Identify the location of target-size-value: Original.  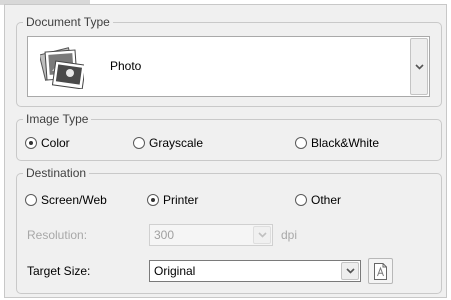
(175, 271).